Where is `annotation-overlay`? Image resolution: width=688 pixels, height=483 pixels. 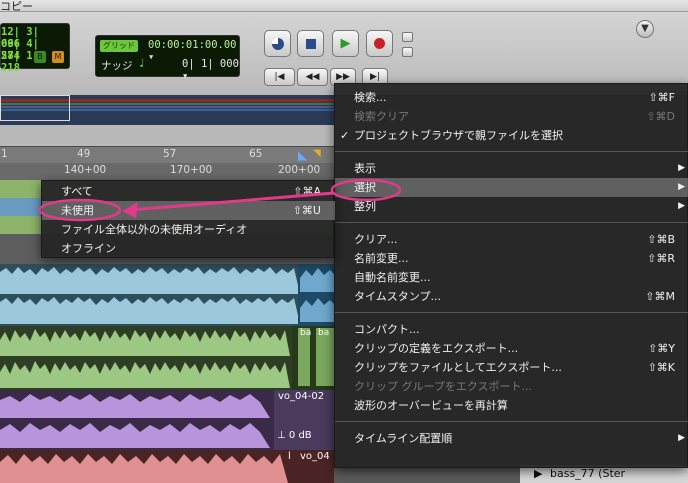 annotation-overlay is located at coordinates (220, 200).